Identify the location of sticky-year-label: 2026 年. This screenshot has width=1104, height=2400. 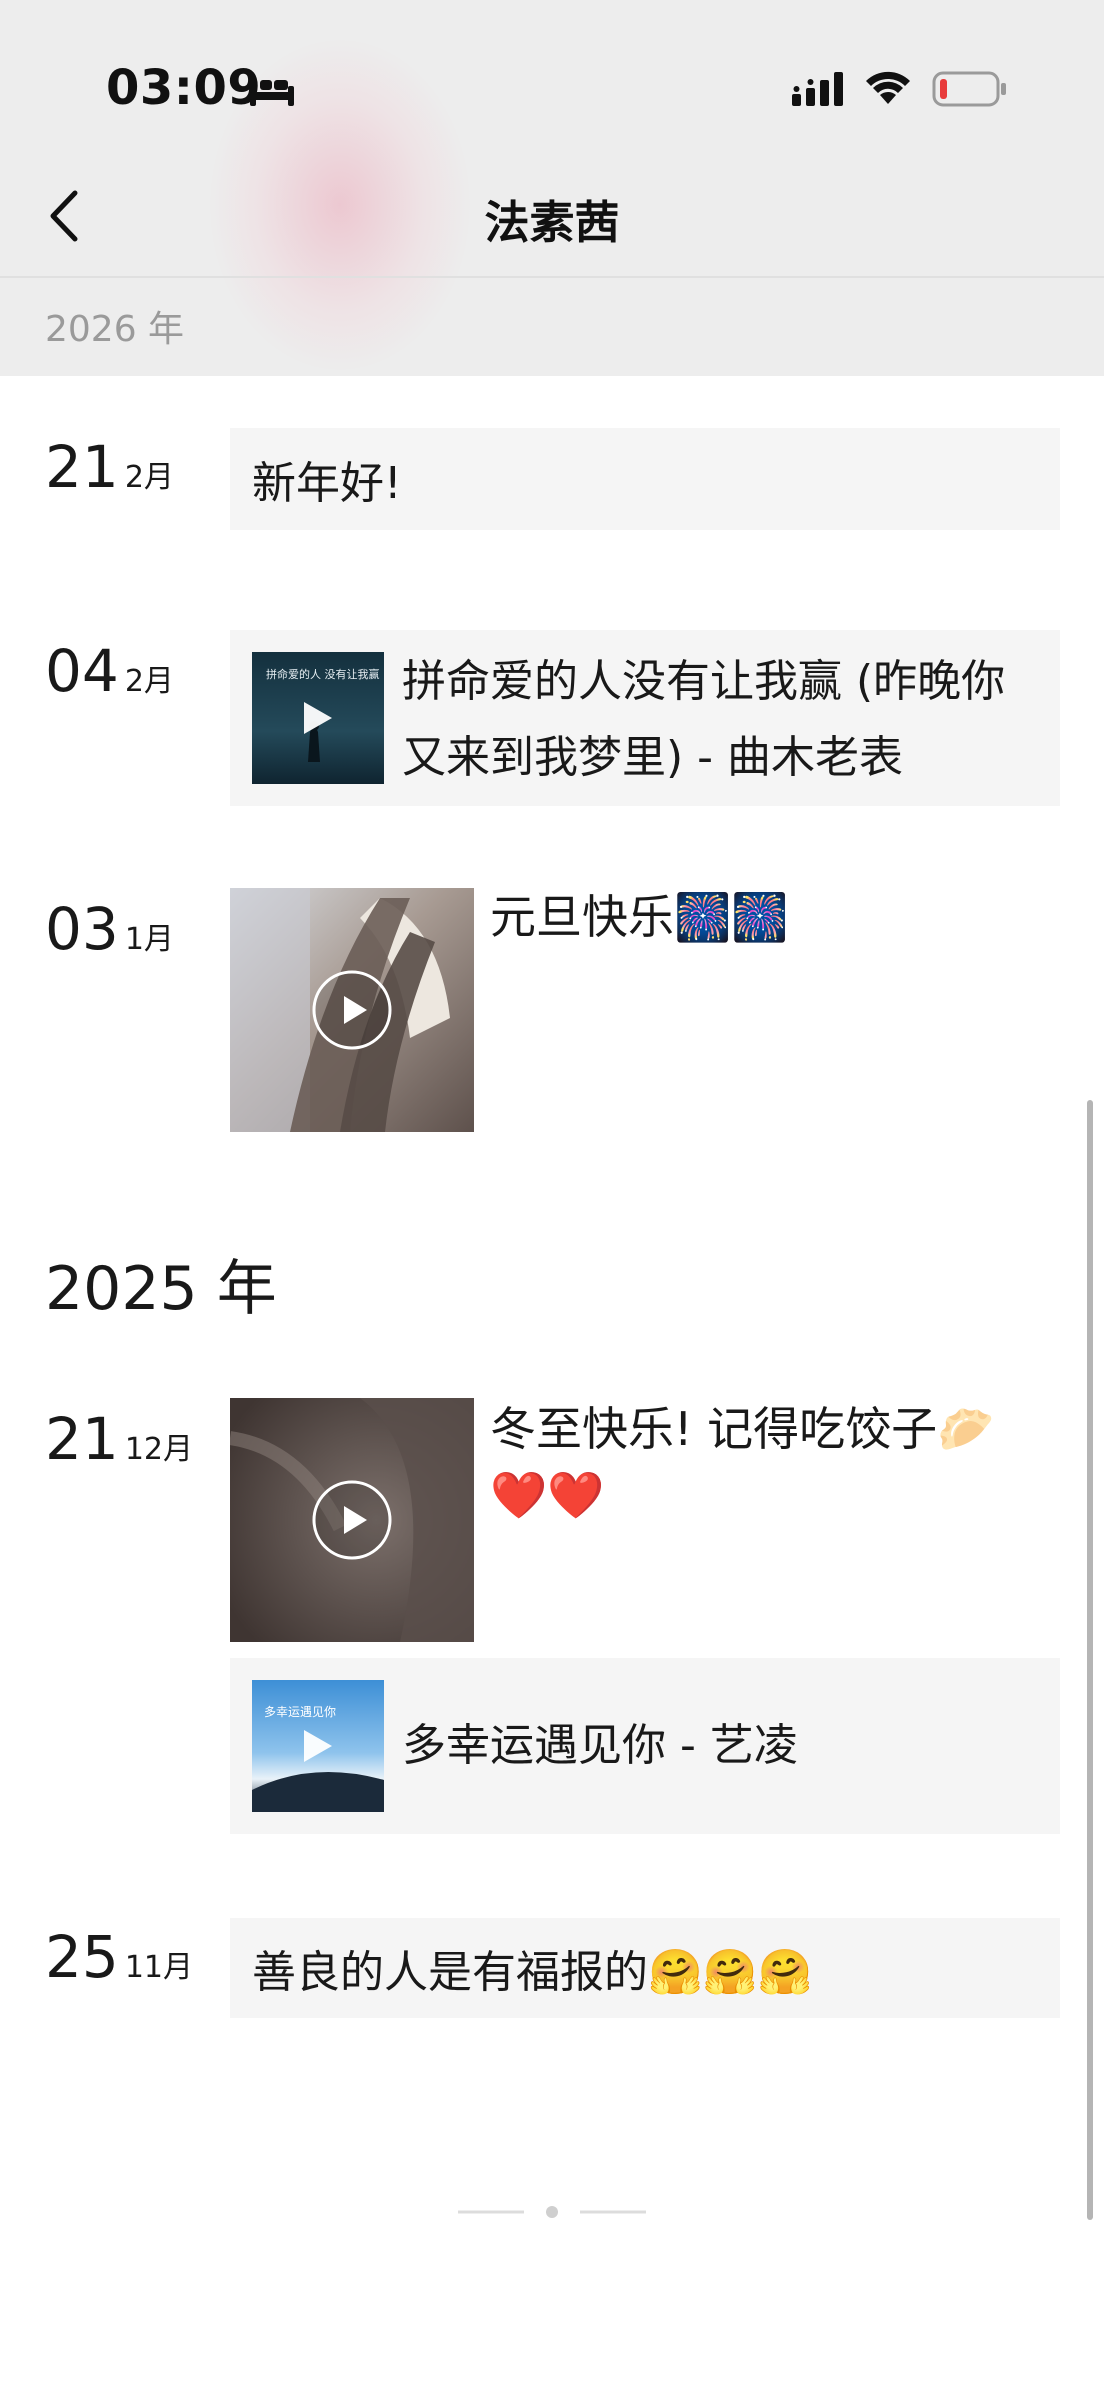
(115, 329).